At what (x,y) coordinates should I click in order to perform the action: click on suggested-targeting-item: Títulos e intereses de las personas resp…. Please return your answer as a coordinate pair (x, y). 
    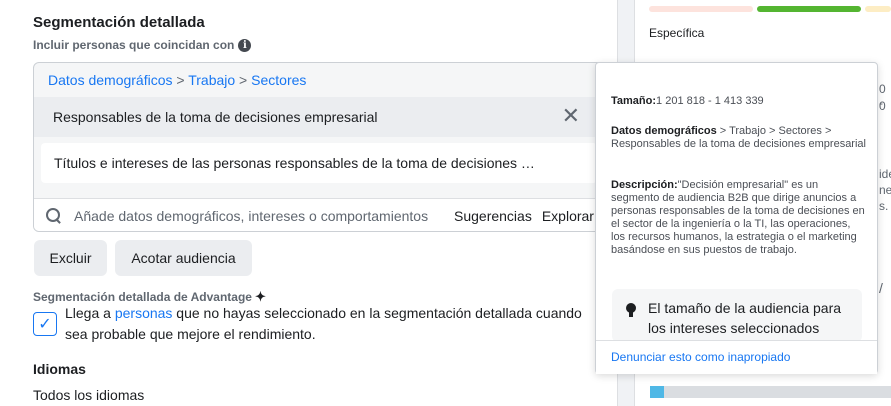
    Looking at the image, I should click on (319, 163).